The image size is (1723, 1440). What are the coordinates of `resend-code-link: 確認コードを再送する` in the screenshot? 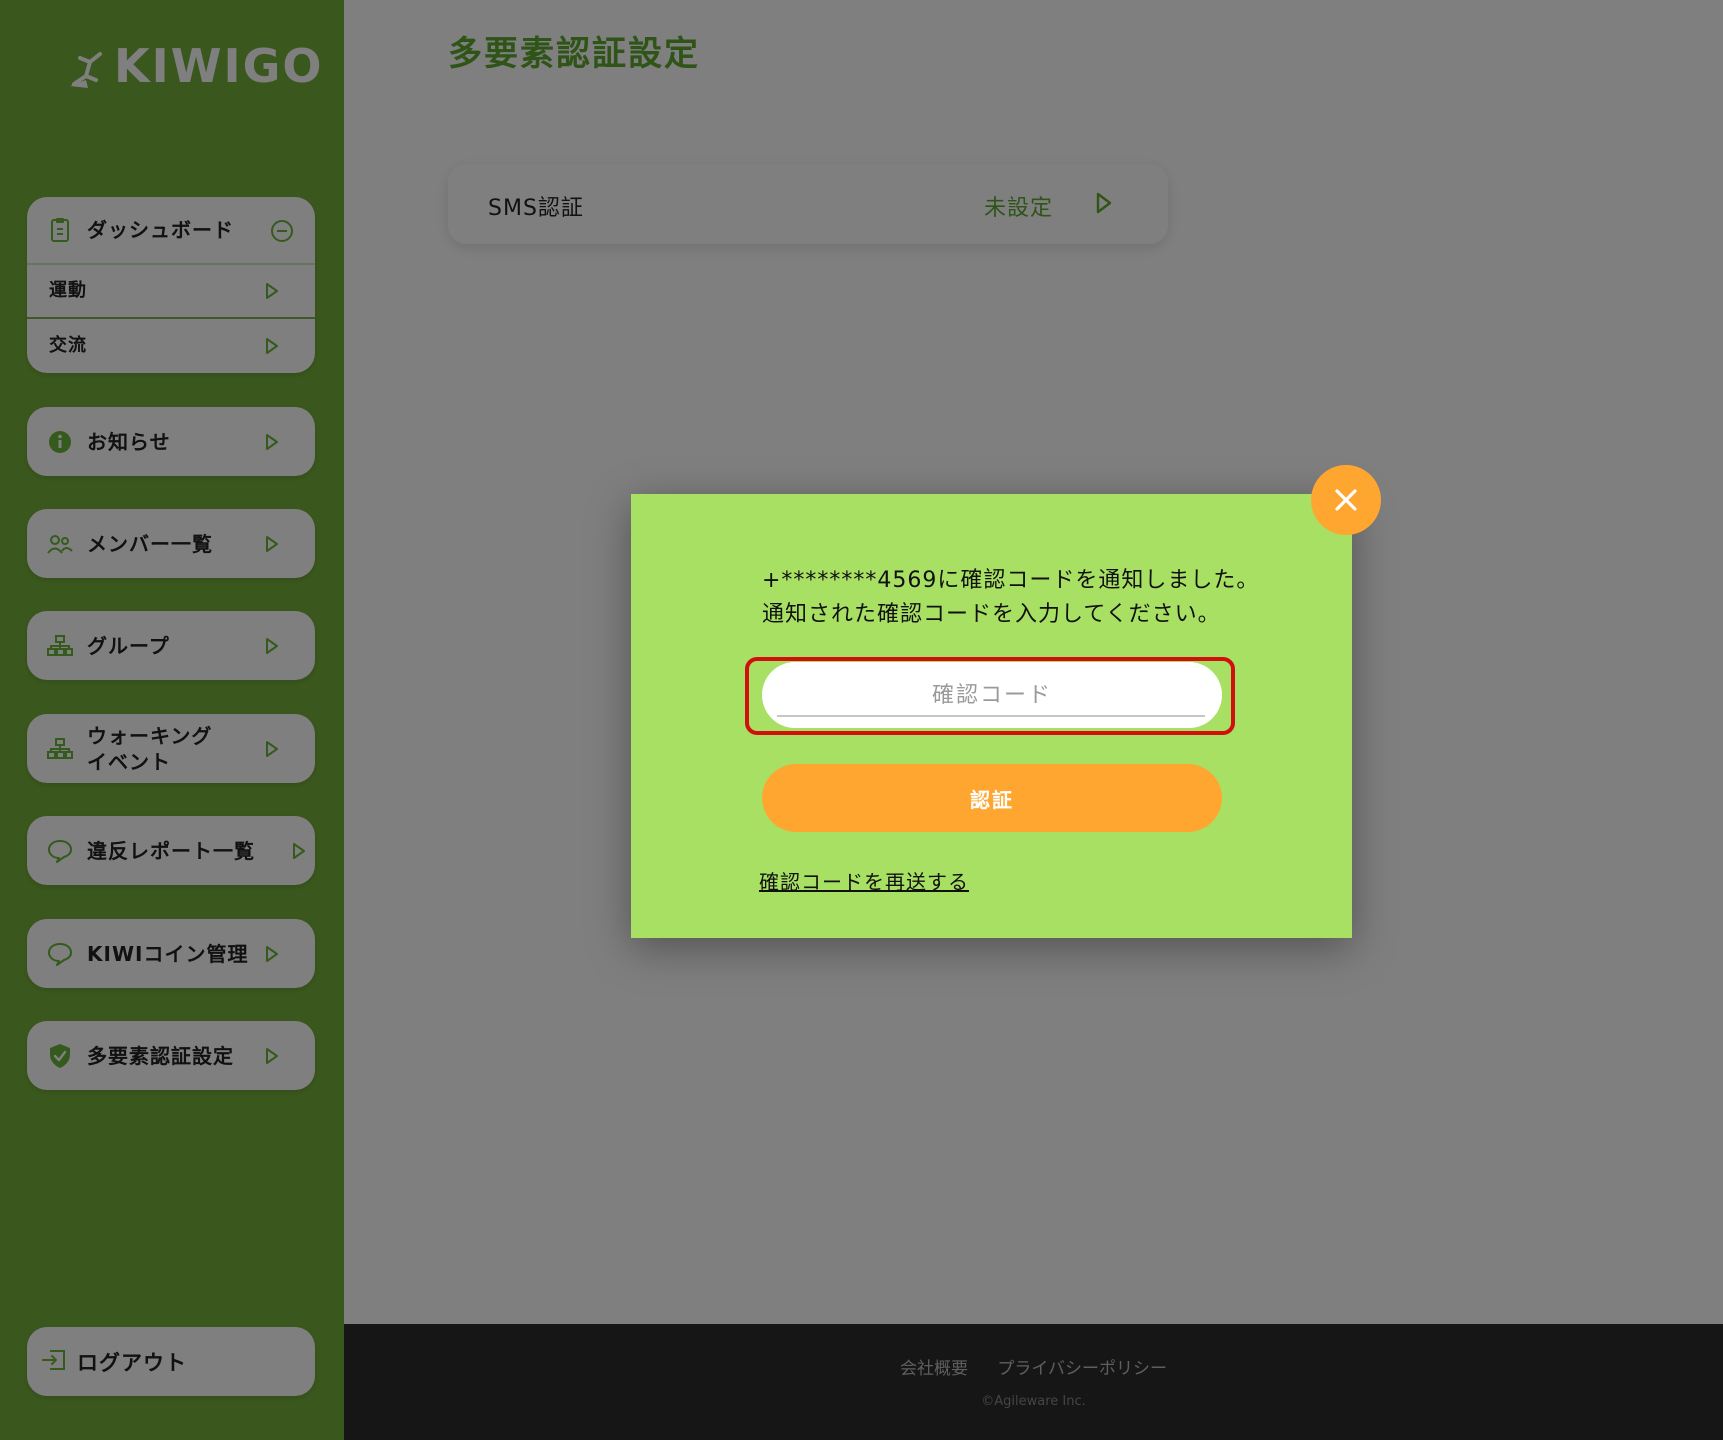 It's located at (864, 880).